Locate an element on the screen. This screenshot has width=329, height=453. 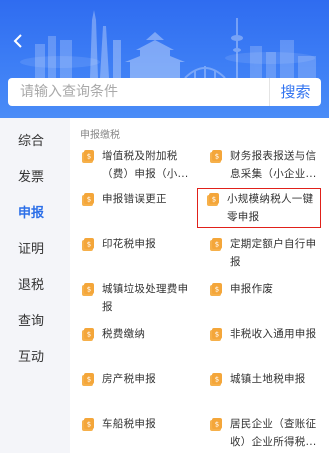
service-label: 申报错误更正 is located at coordinates (134, 199).